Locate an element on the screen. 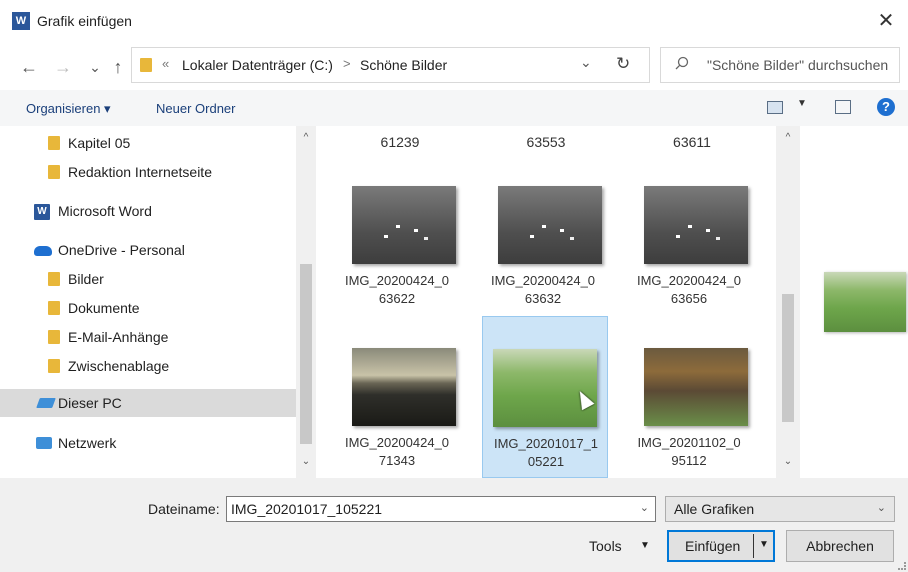 The height and width of the screenshot is (572, 908). help-icon: ? is located at coordinates (886, 107).